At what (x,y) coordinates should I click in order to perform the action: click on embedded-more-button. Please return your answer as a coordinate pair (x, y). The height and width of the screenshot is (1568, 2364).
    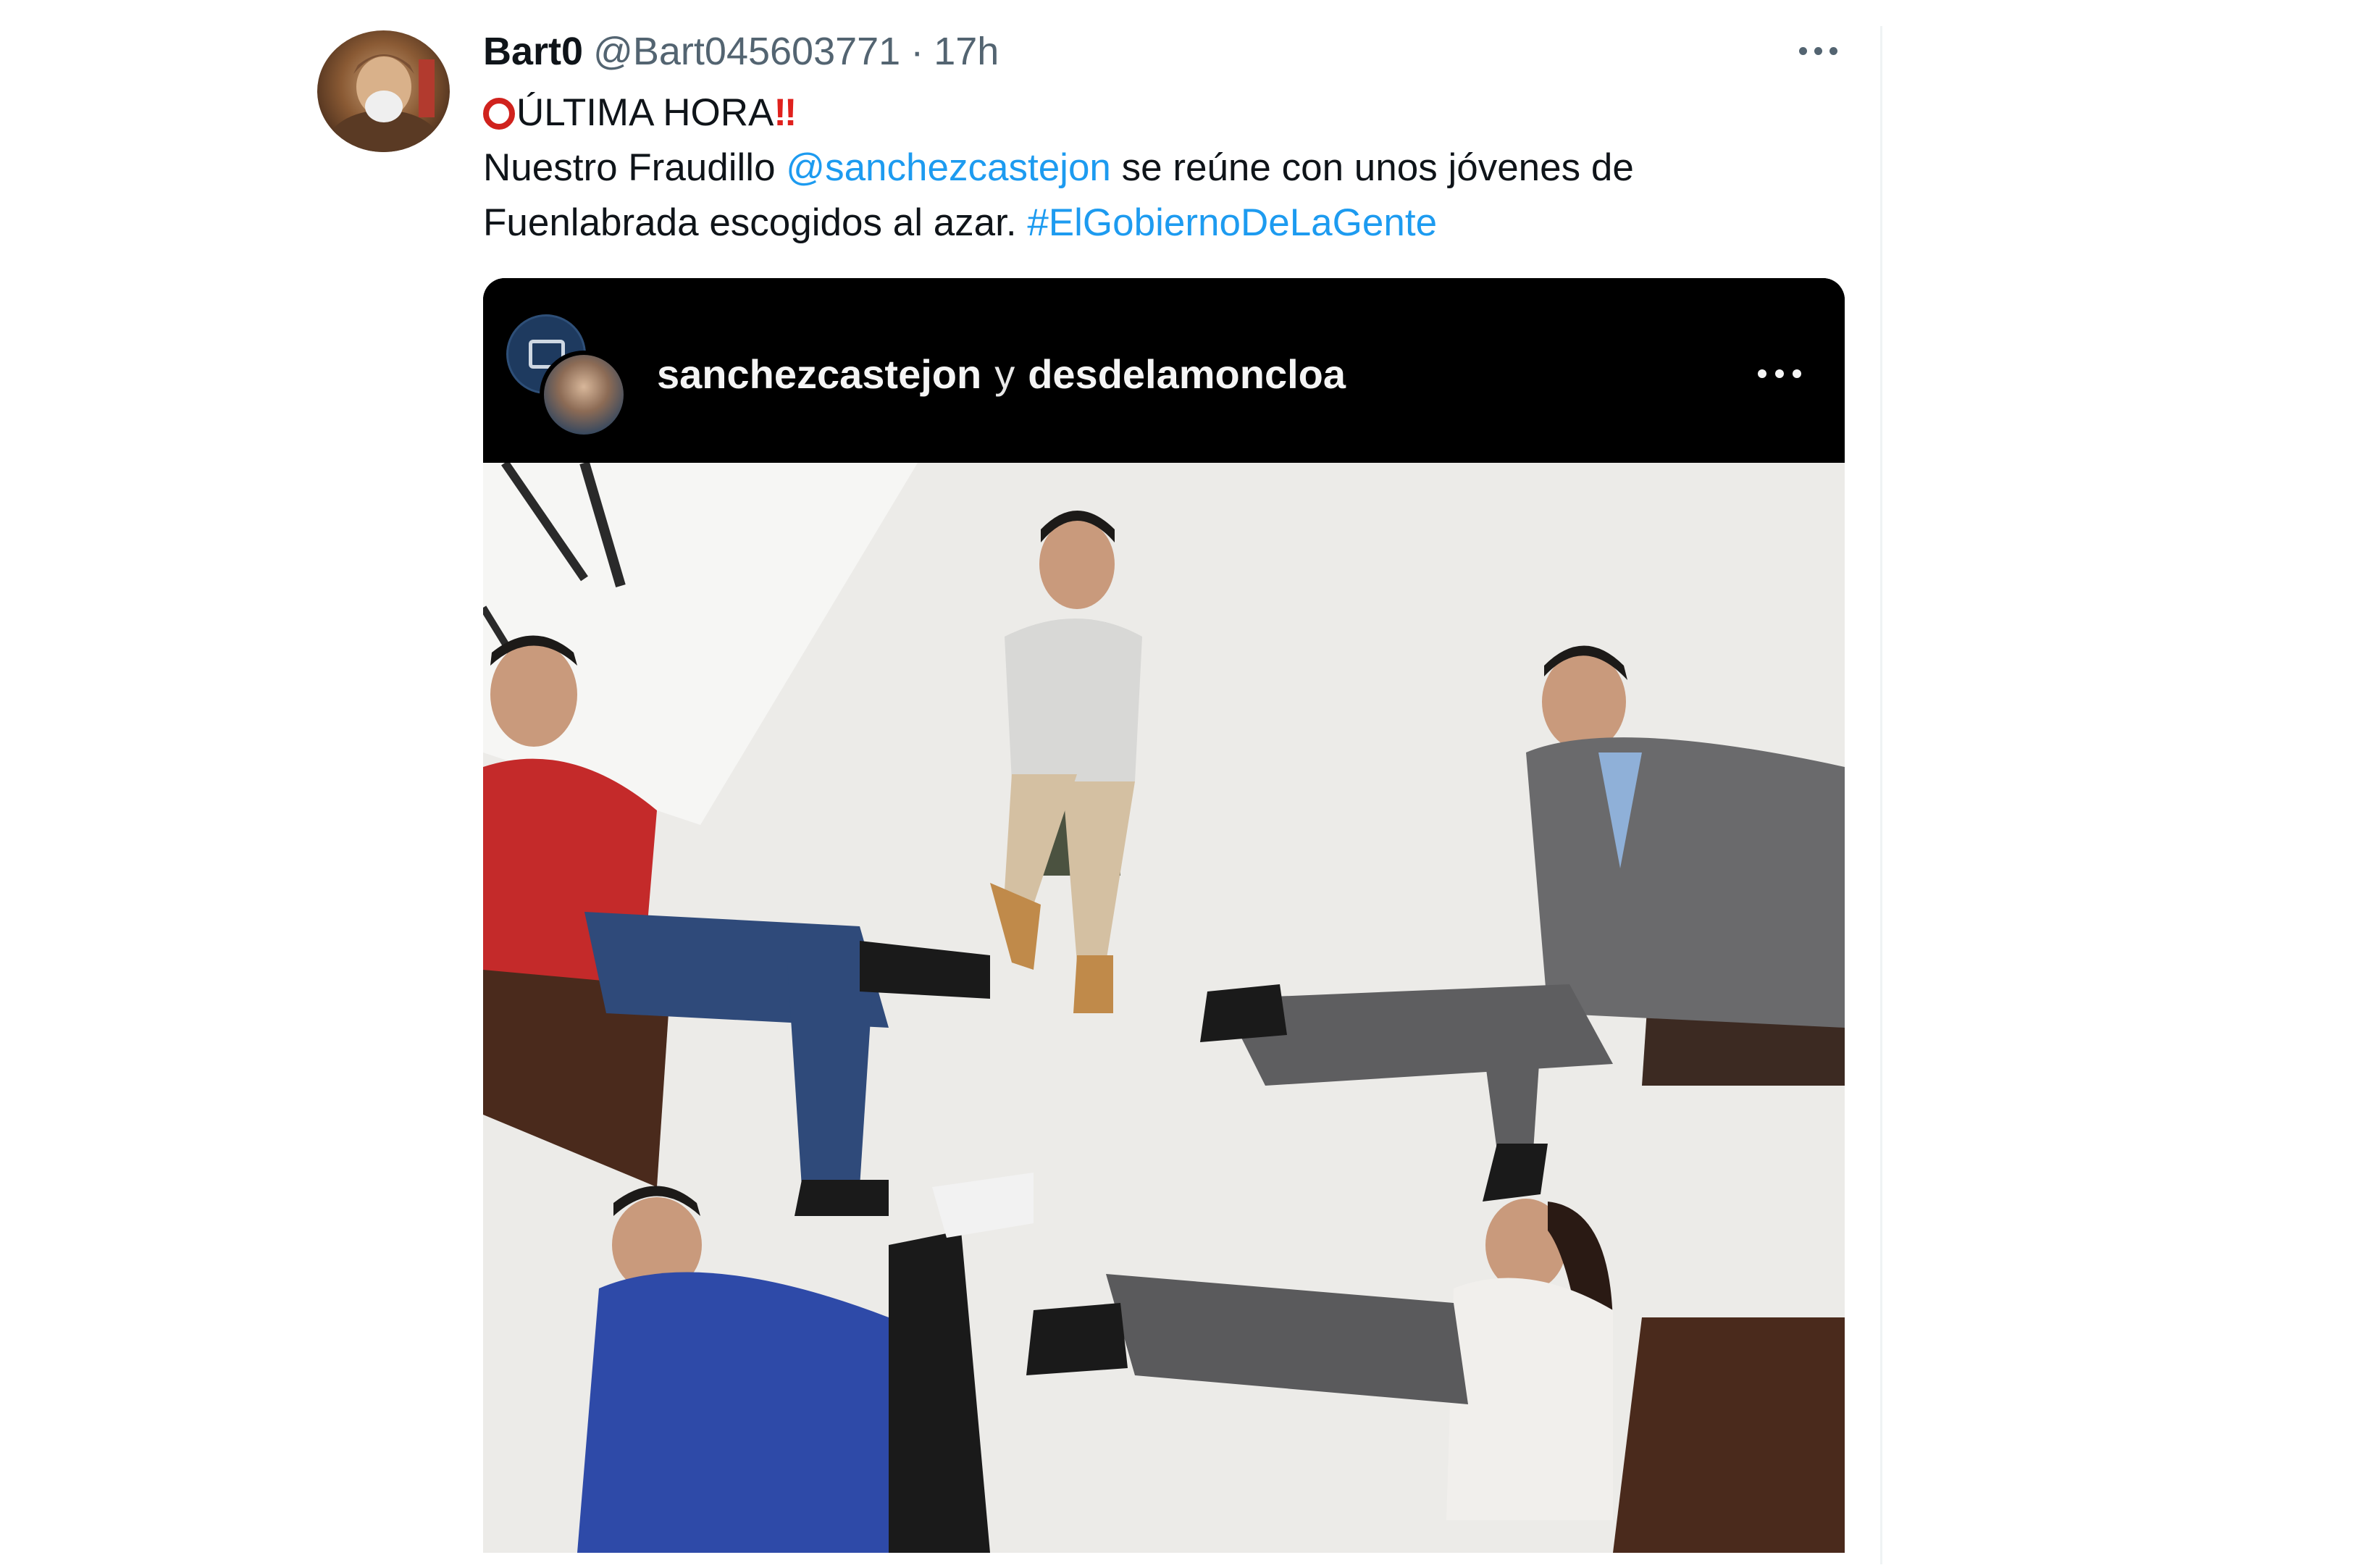
    Looking at the image, I should click on (1779, 373).